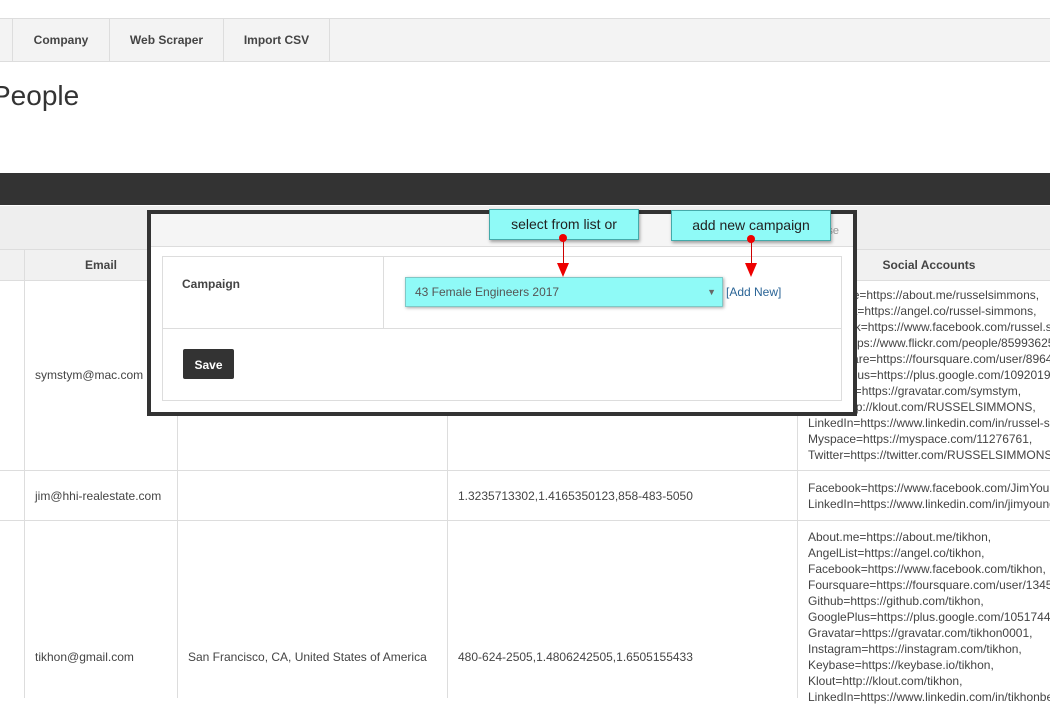 This screenshot has width=1050, height=705. Describe the element at coordinates (929, 553) in the screenshot. I see `social-link: AngelList=https://angel.co/tikhon,` at that location.